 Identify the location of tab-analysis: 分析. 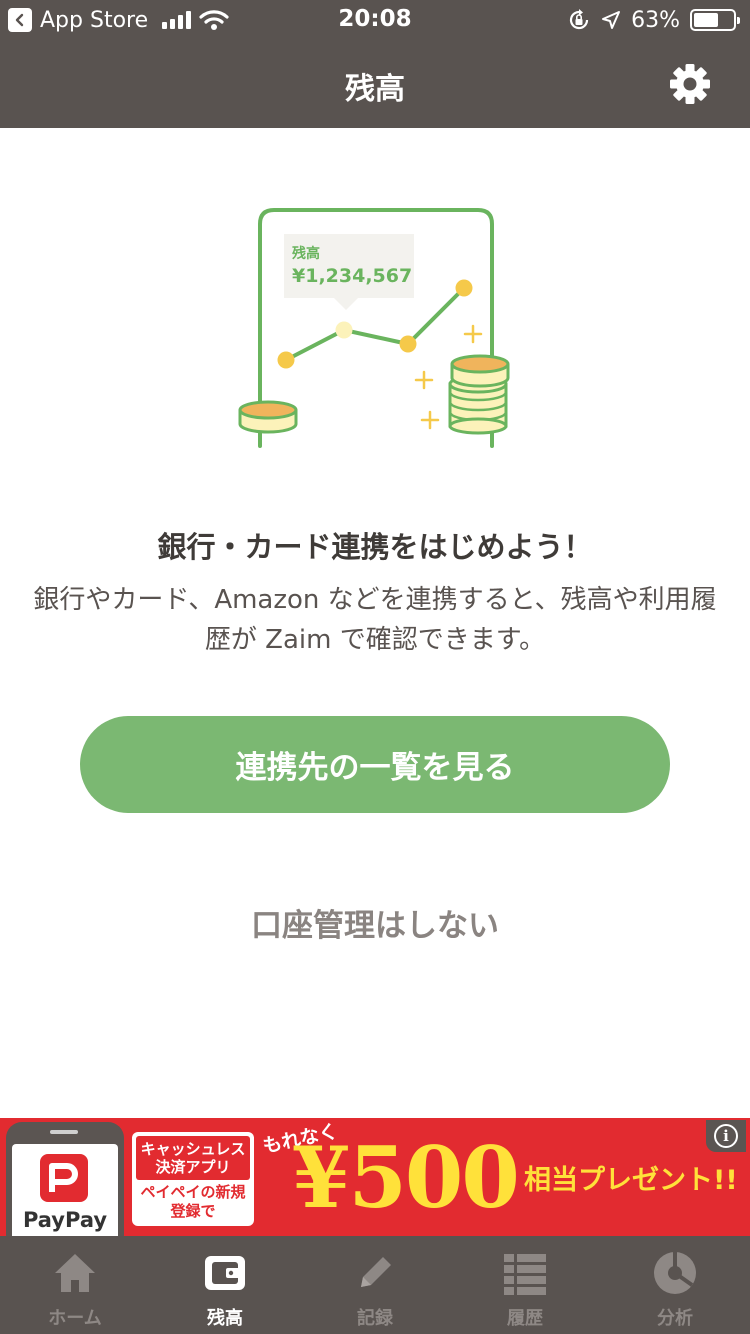
(675, 1285).